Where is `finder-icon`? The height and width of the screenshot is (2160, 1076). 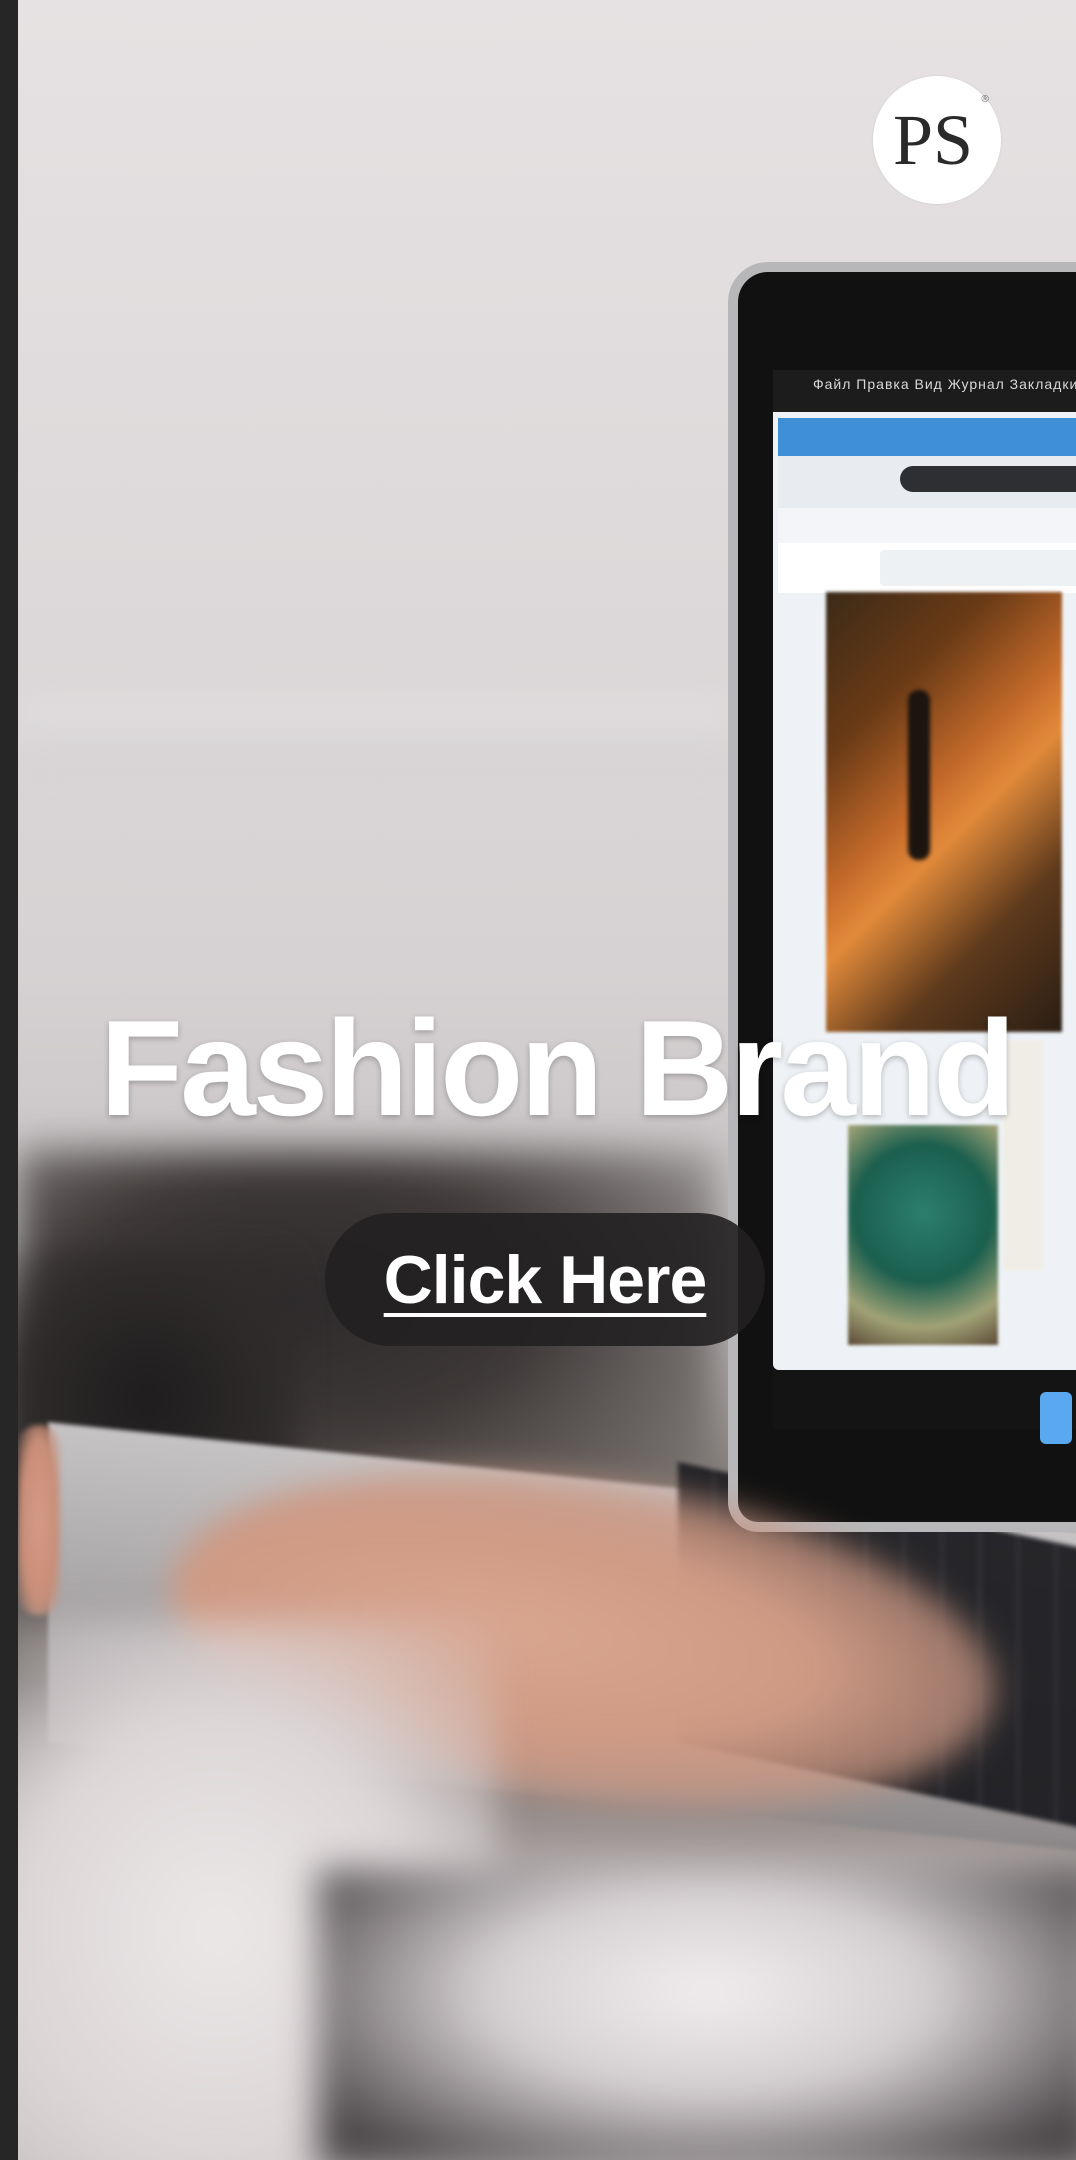
finder-icon is located at coordinates (1056, 1418).